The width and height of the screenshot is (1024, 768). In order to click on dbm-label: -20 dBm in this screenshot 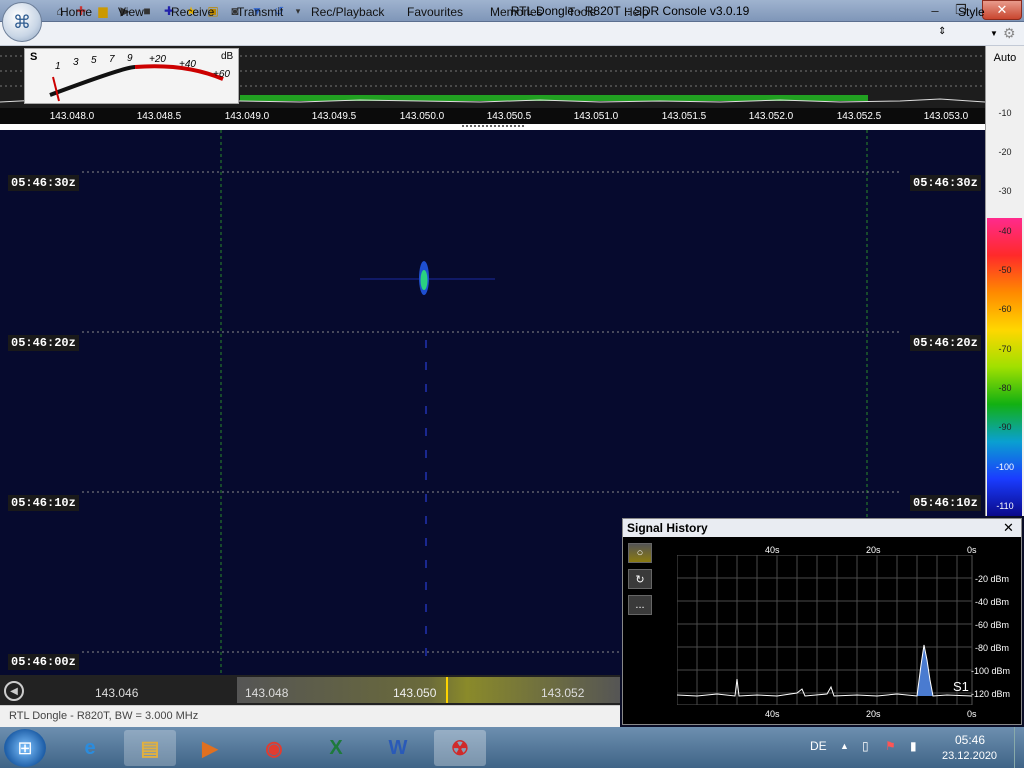, I will do `click(992, 579)`.